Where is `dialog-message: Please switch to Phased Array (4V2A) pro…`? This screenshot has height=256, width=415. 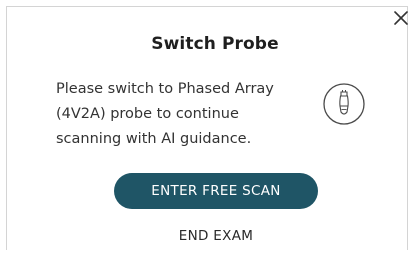
dialog-message: Please switch to Phased Array (4V2A) pro… is located at coordinates (165, 114).